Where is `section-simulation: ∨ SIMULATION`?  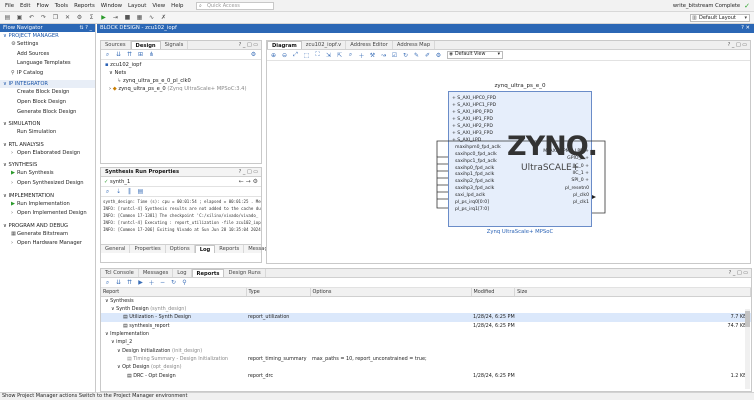
section-simulation: ∨ SIMULATION is located at coordinates (47, 124).